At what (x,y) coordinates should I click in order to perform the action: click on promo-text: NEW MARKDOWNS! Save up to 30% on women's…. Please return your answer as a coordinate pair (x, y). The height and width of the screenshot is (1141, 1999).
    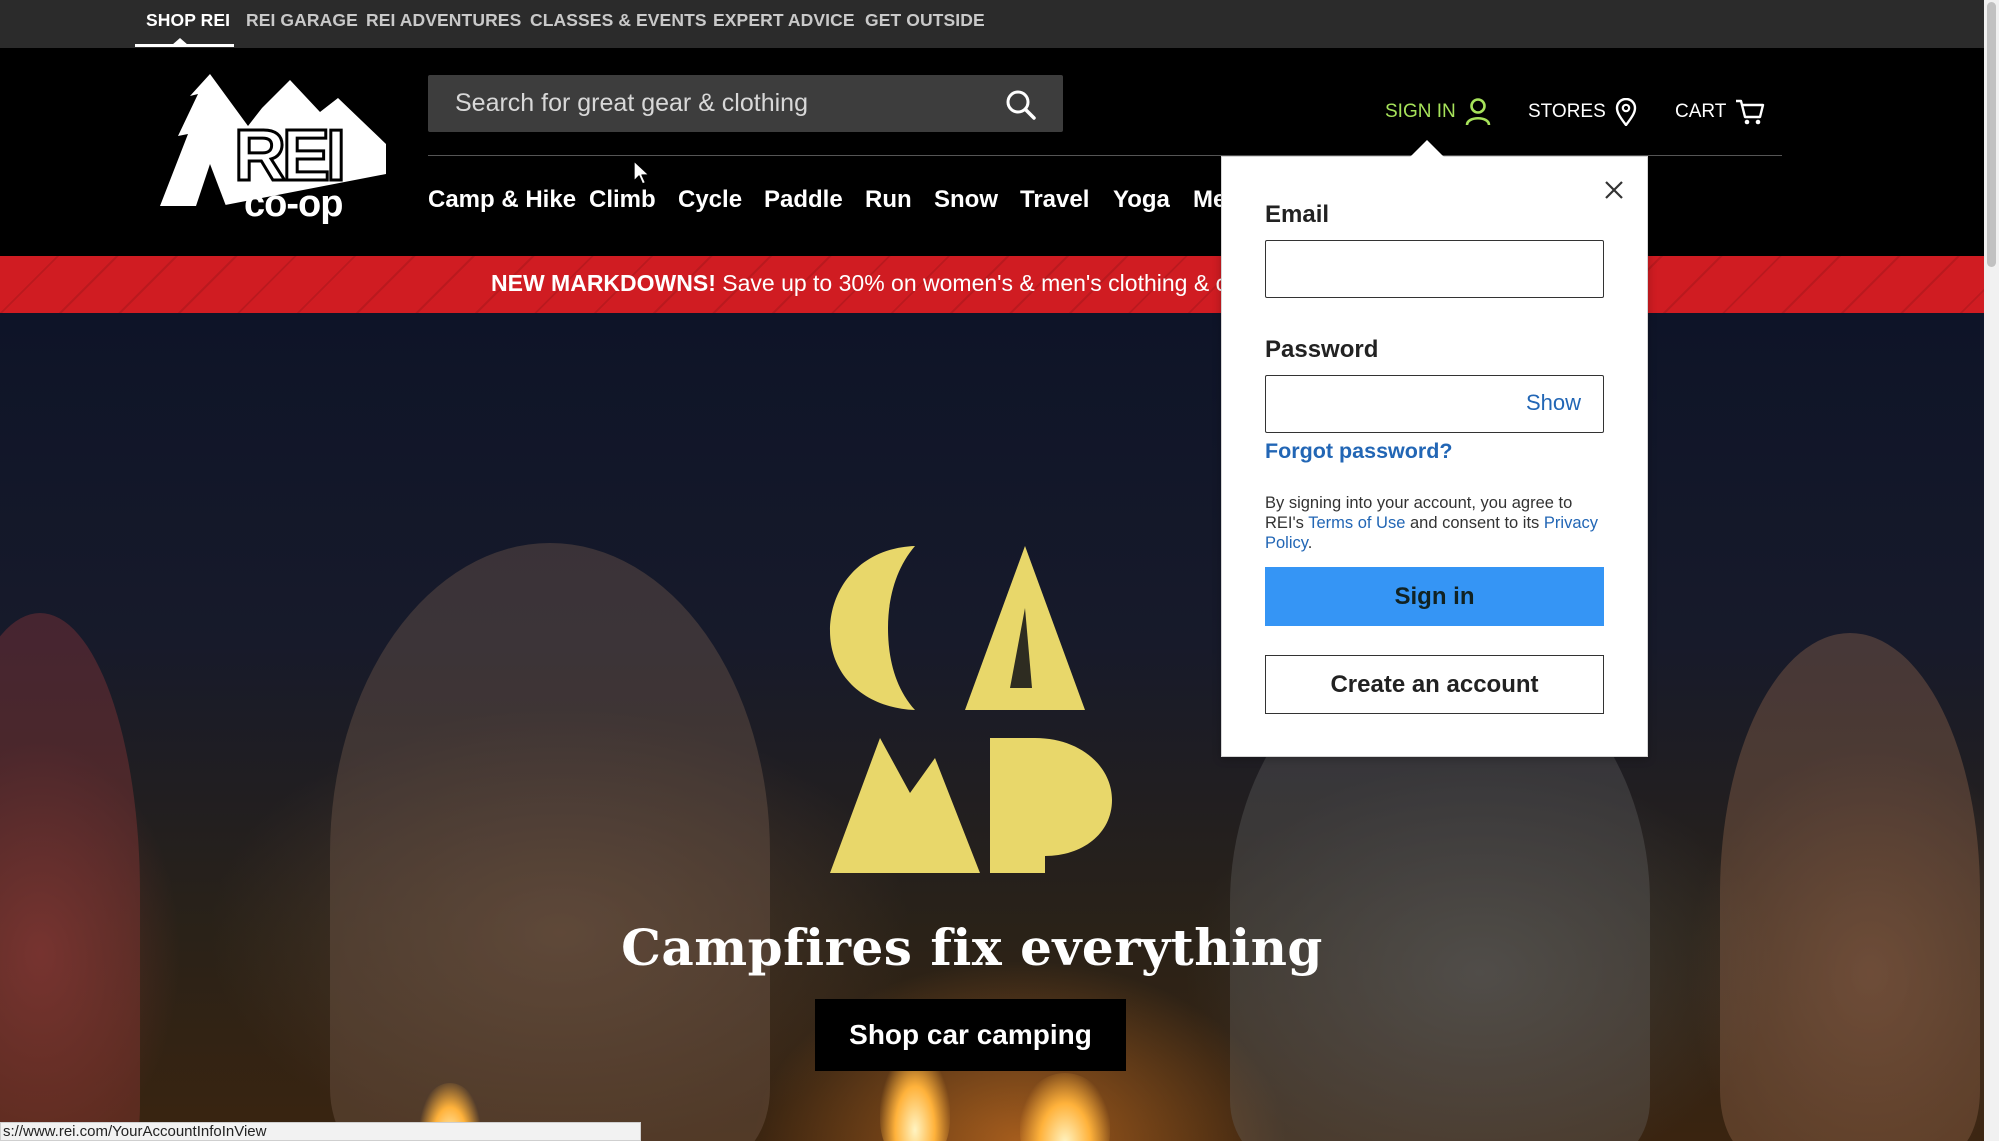
    Looking at the image, I should click on (875, 283).